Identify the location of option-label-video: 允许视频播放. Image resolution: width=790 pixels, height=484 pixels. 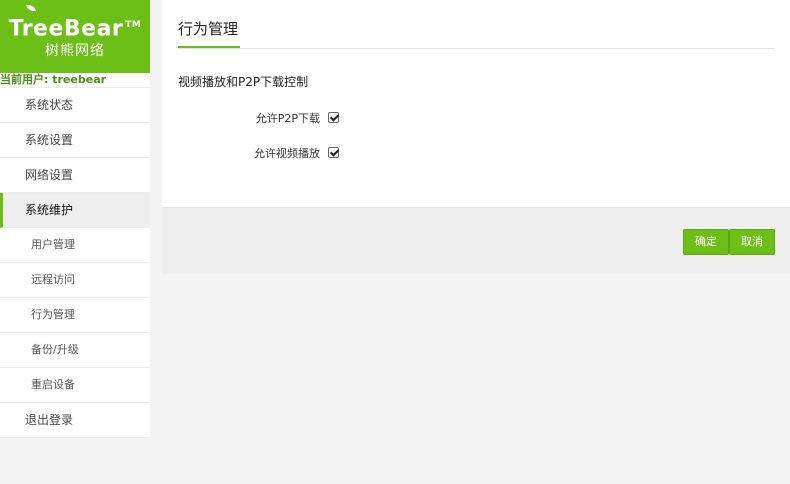
(287, 153).